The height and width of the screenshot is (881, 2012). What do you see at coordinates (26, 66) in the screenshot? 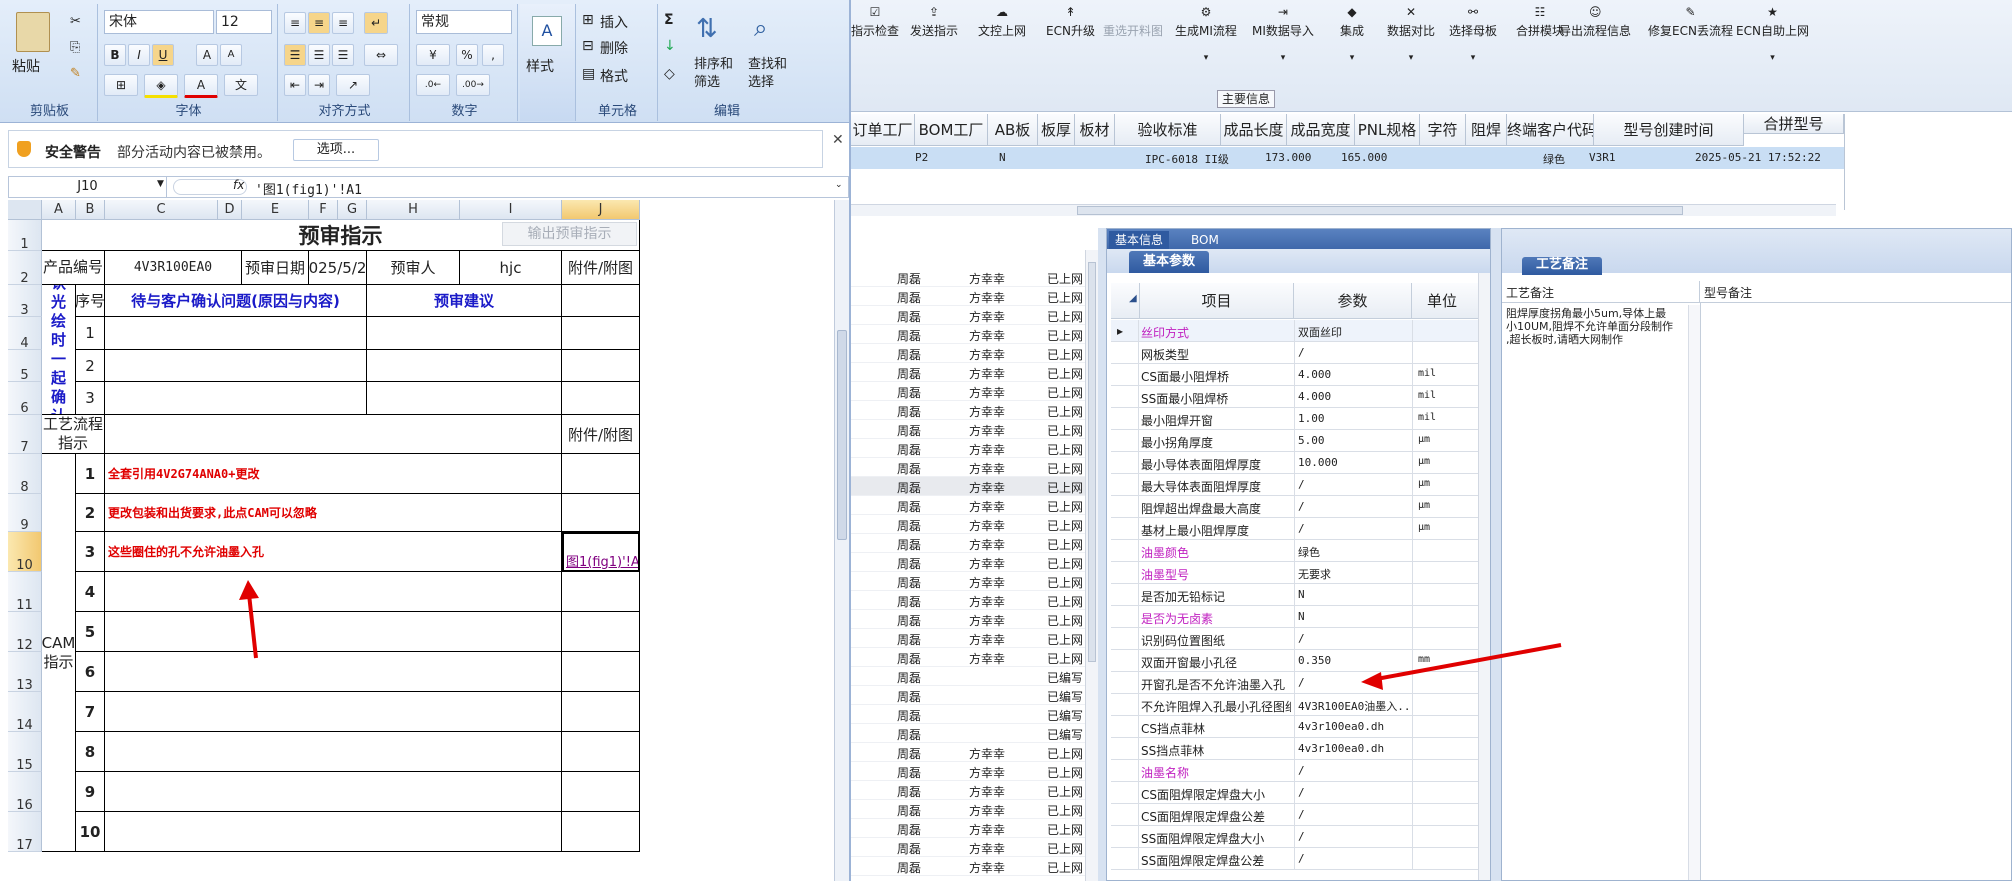
I see `paste-button: 粘贴` at bounding box center [26, 66].